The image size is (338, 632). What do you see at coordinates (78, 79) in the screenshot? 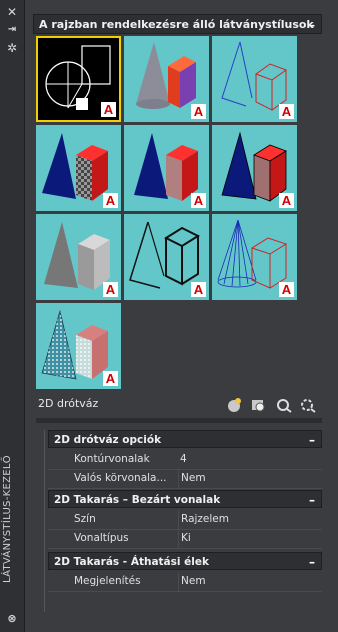
I see `style-tile-2d-wireframe: A` at bounding box center [78, 79].